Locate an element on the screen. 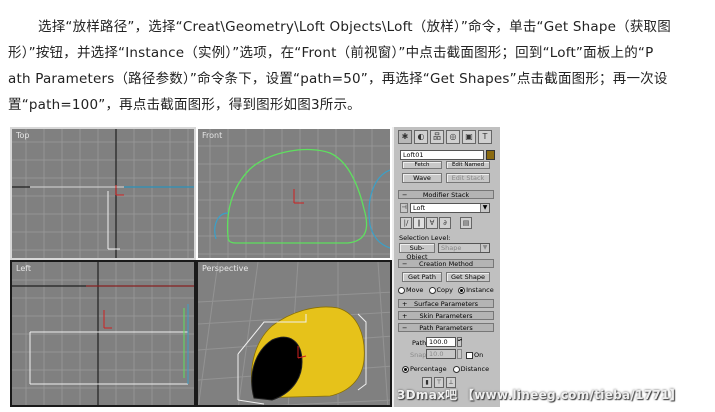 The width and height of the screenshot is (715, 412). modify-tab-icon: ◐ is located at coordinates (421, 137).